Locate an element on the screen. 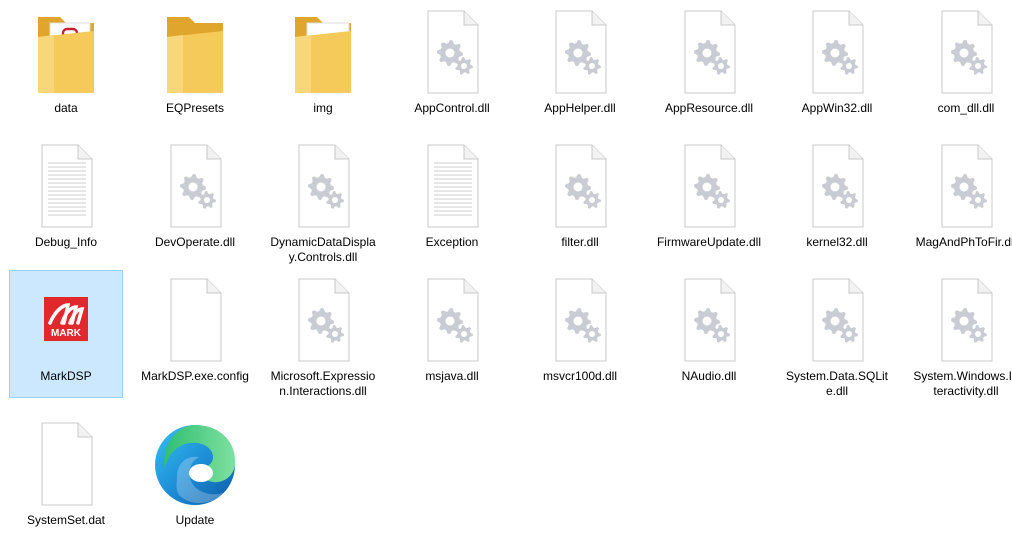 Image resolution: width=1012 pixels, height=555 pixels. file-item: DevOperate.dll is located at coordinates (195, 202).